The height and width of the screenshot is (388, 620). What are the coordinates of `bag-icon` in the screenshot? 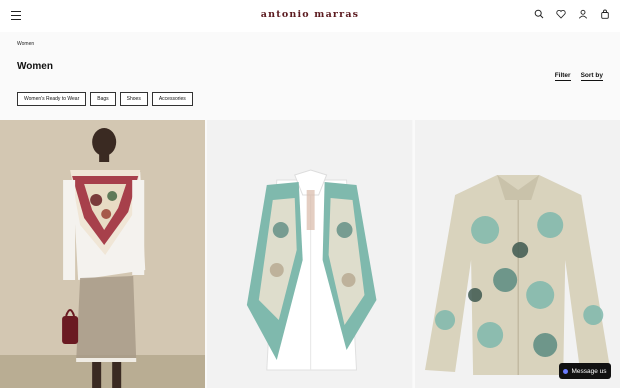 It's located at (605, 14).